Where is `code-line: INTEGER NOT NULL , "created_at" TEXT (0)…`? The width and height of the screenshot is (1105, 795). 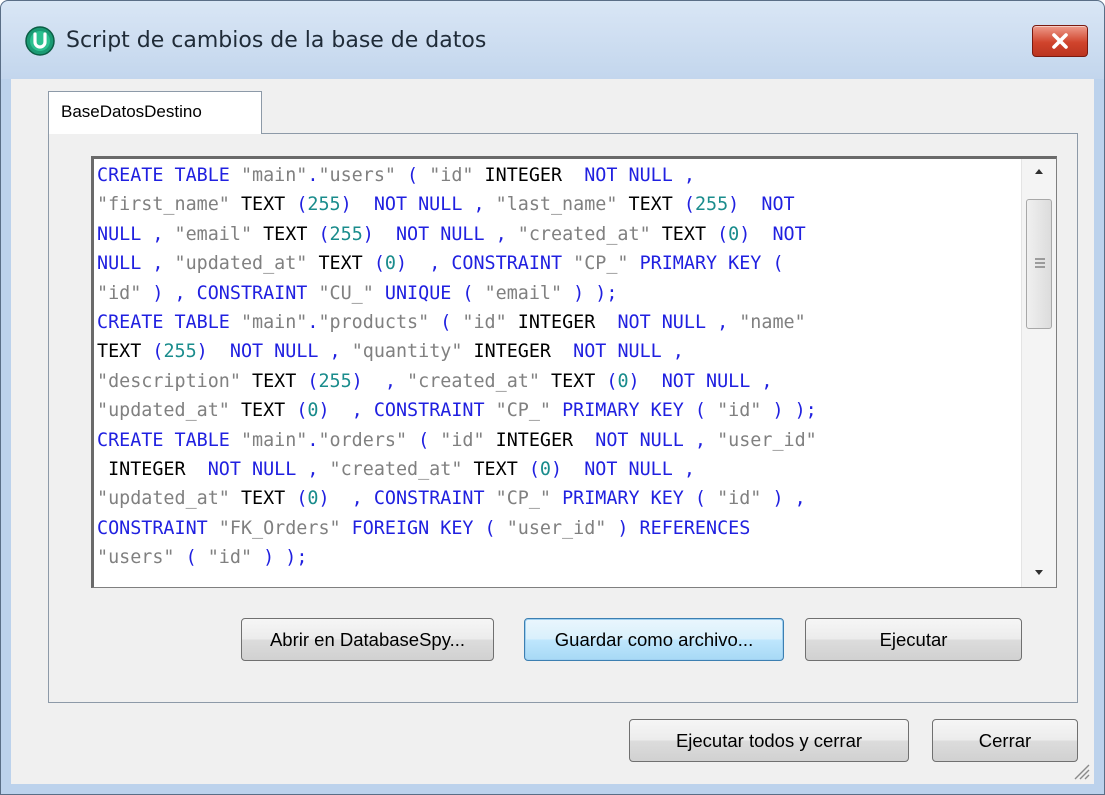
code-line: INTEGER NOT NULL , "created_at" TEXT (0)… is located at coordinates (554, 469).